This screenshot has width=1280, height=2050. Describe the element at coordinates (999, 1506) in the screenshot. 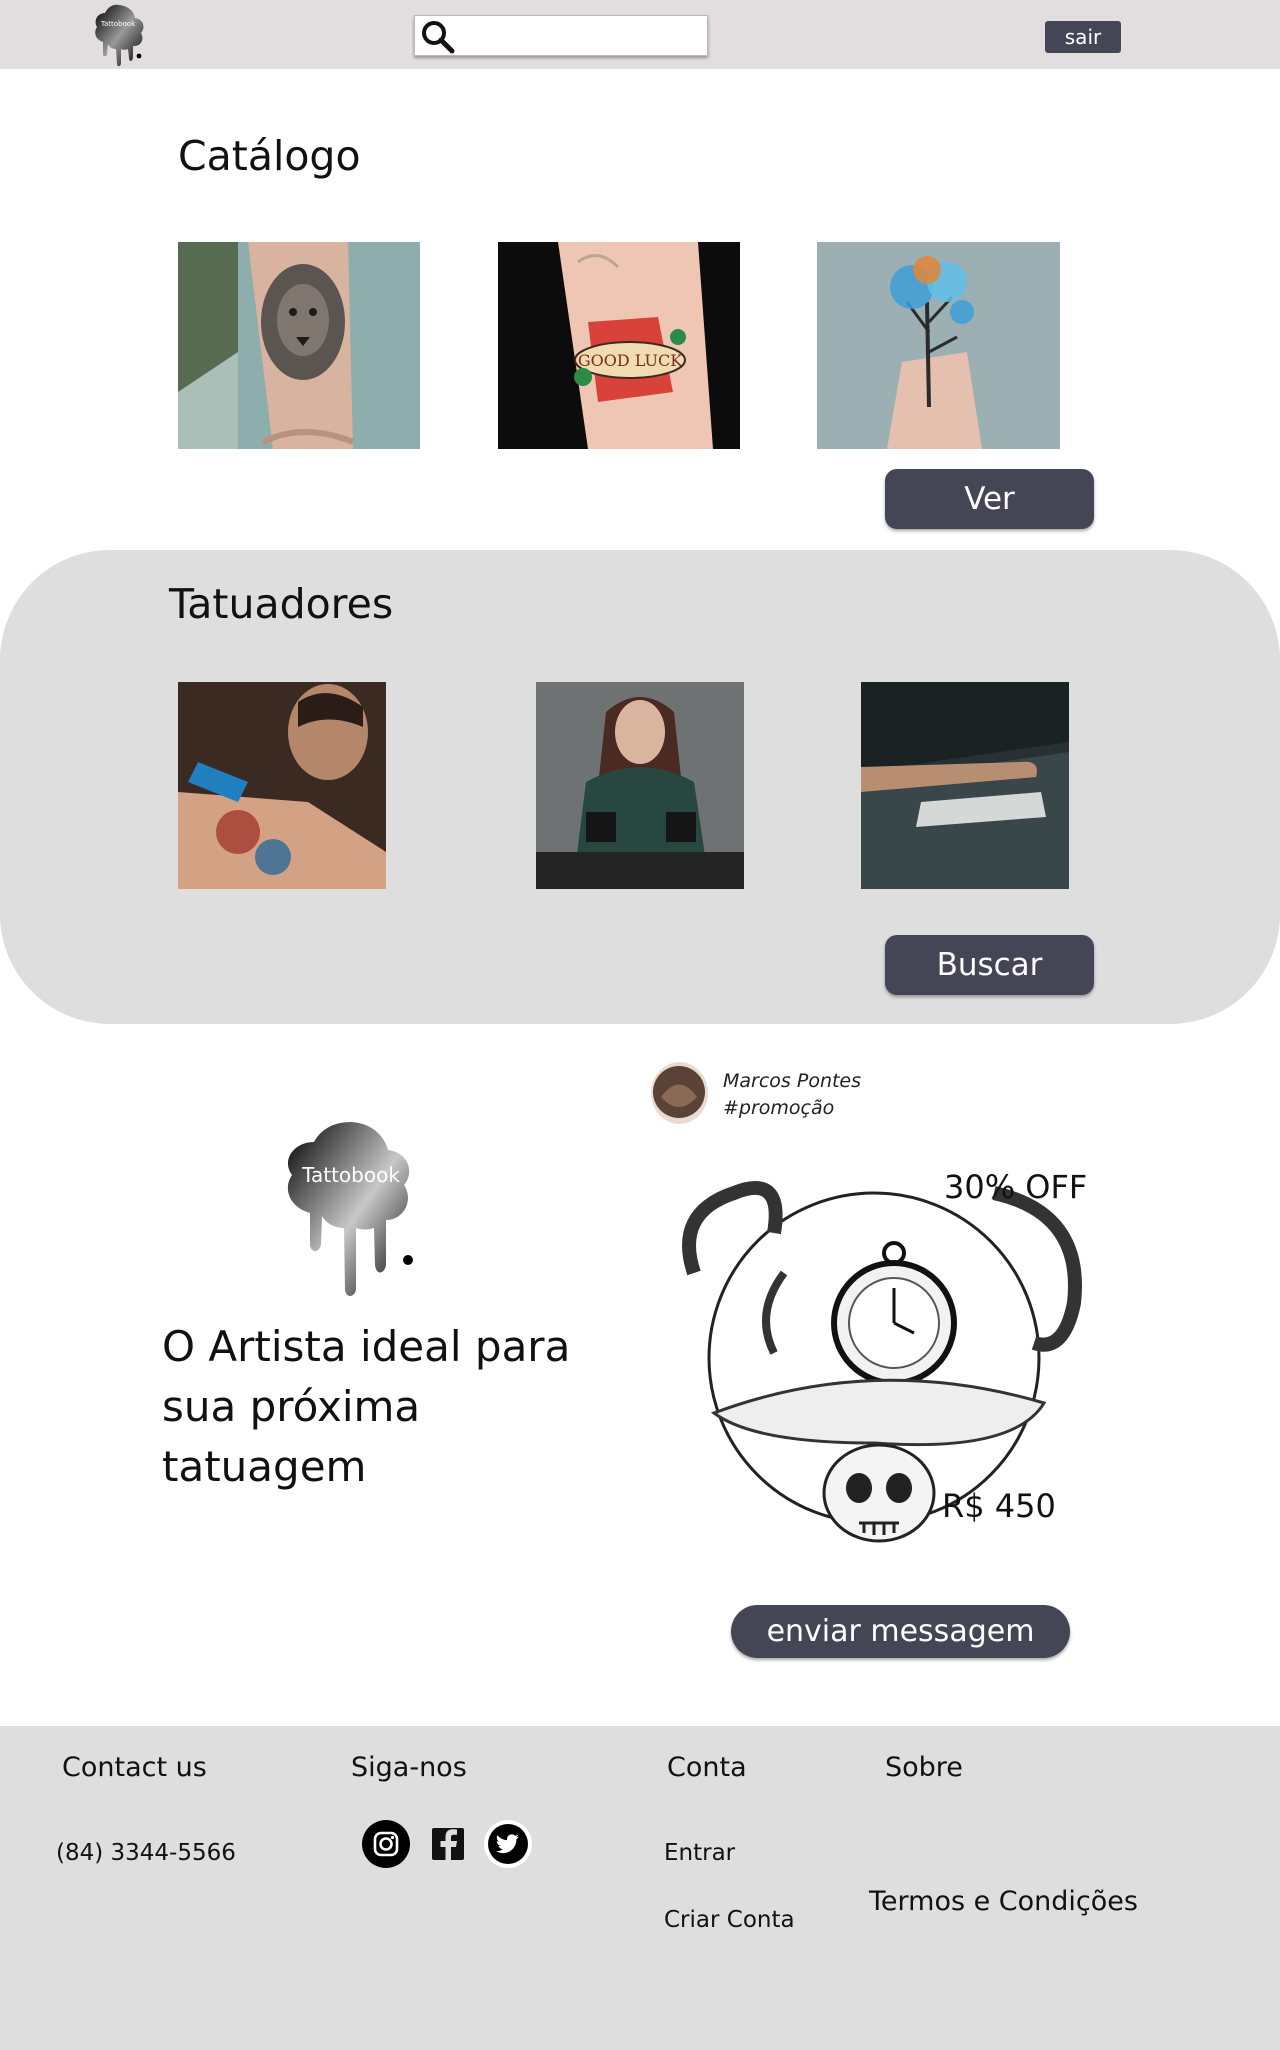

I see `price-label: R$ 450` at that location.